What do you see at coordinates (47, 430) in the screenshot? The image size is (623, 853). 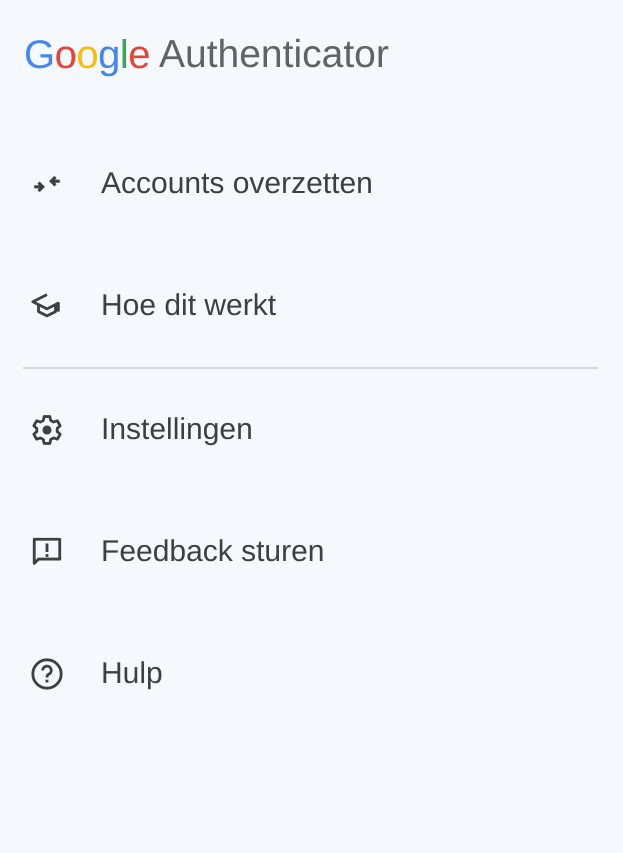 I see `settings-icon` at bounding box center [47, 430].